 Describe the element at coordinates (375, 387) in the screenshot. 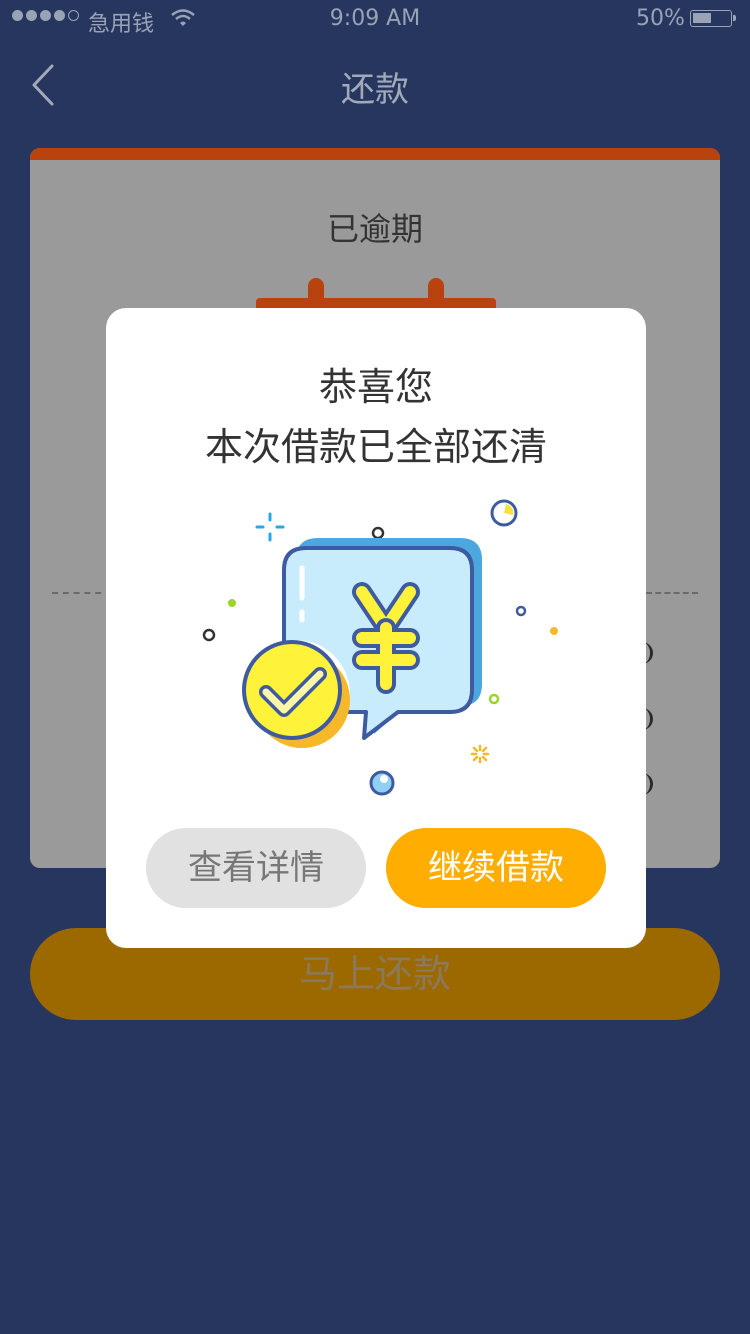

I see `dialog-title: 恭喜您` at that location.